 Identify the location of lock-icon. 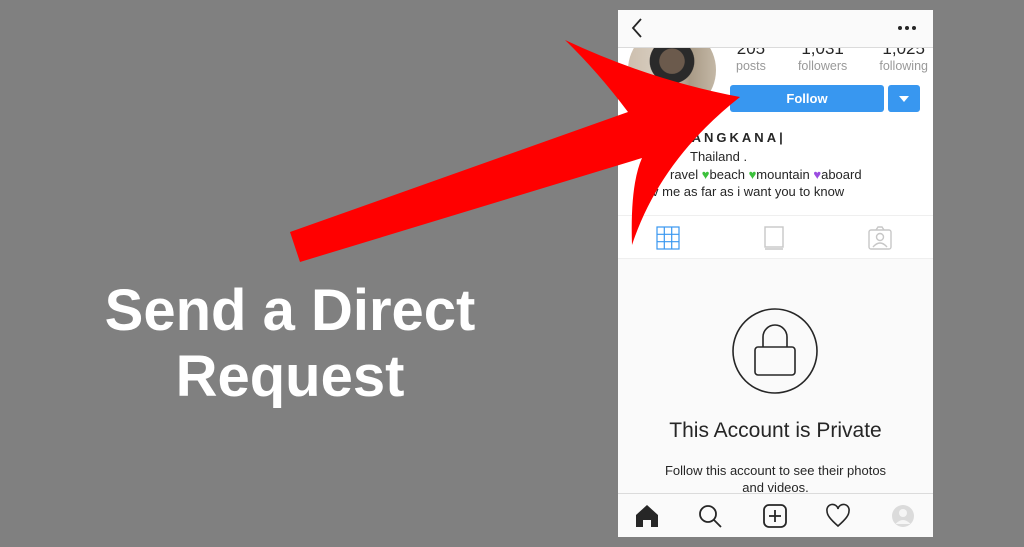
(775, 351).